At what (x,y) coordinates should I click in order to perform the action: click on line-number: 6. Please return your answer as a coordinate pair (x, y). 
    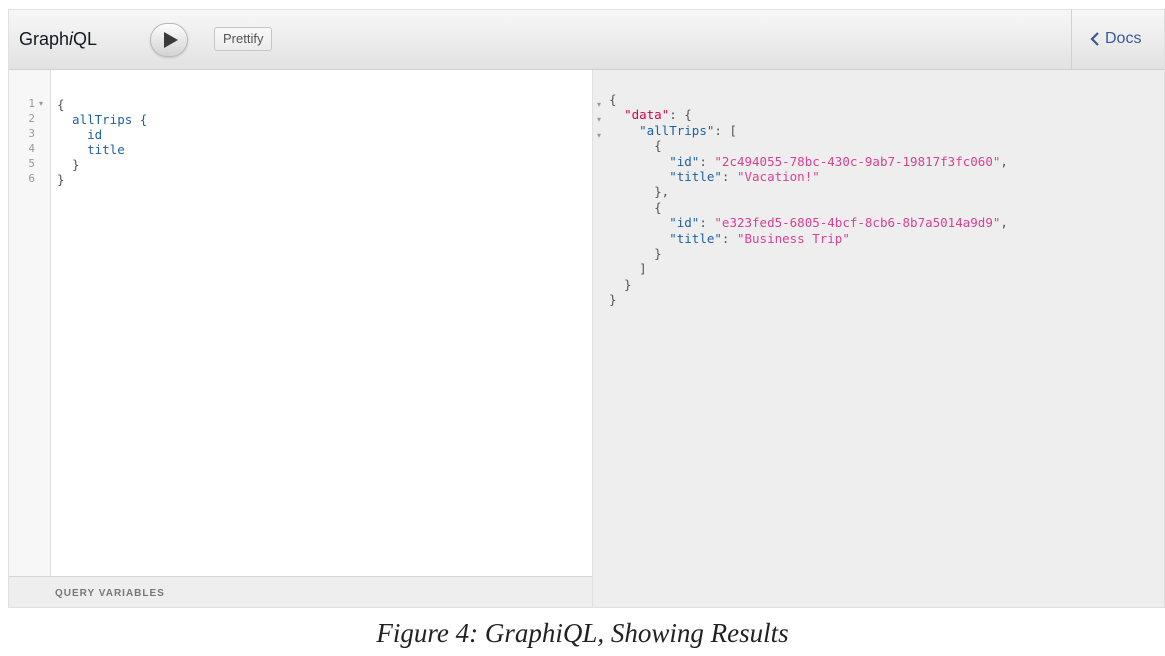
    Looking at the image, I should click on (31, 178).